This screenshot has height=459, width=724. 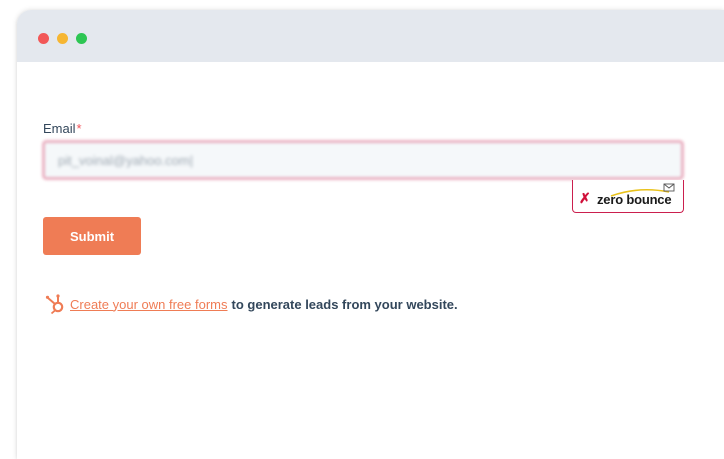 I want to click on email-input, so click(x=363, y=160).